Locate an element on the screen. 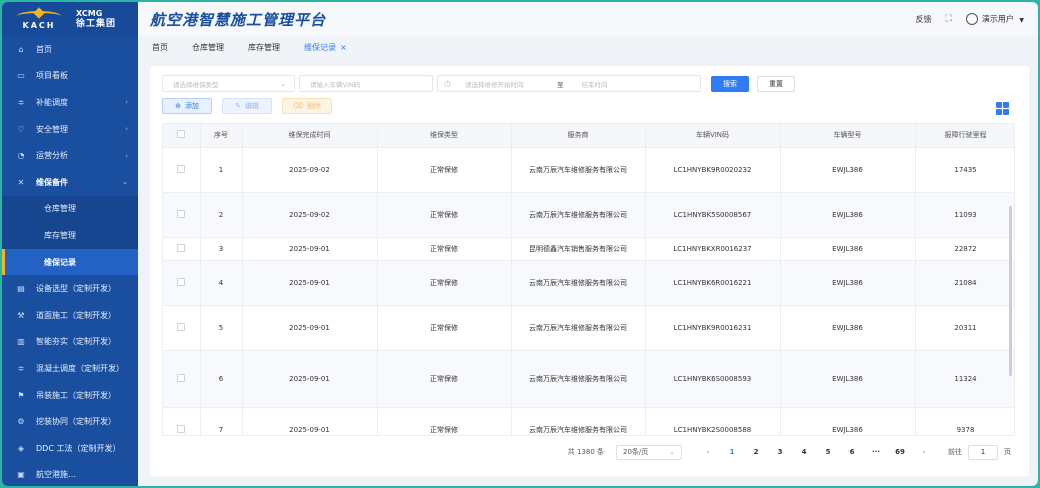  sidebar-item-7: 库存管理 is located at coordinates (70, 235).